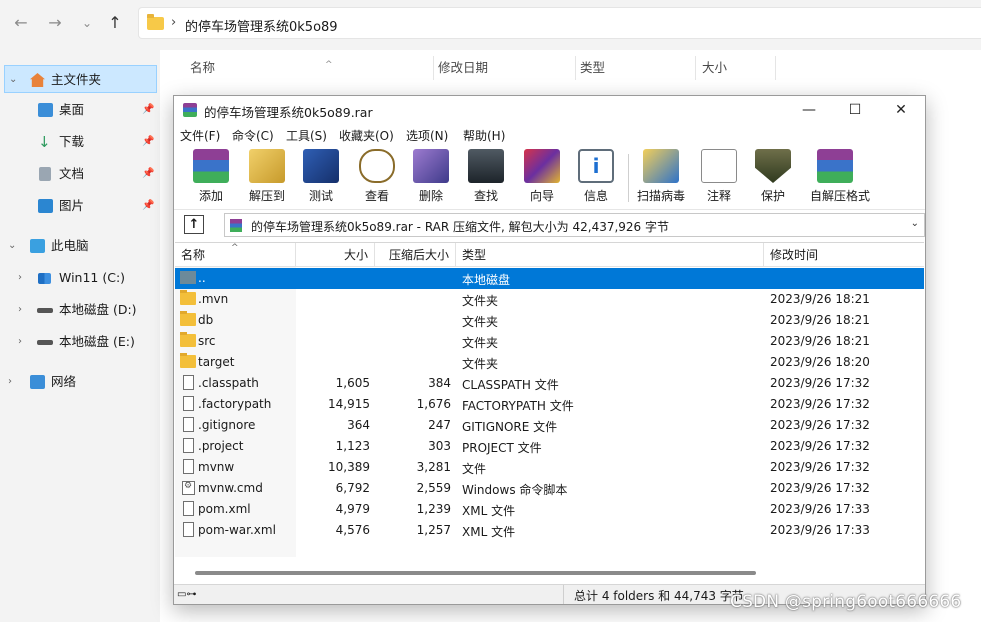 The width and height of the screenshot is (981, 622). Describe the element at coordinates (200, 135) in the screenshot. I see `menu-file: 文件(F)` at that location.